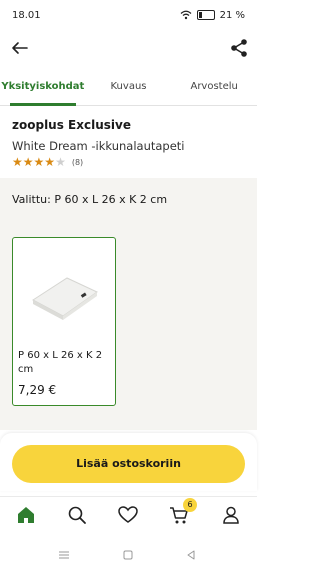 This screenshot has width=320, height=575. Describe the element at coordinates (37, 390) in the screenshot. I see `variant-price: 7,29 €` at that location.